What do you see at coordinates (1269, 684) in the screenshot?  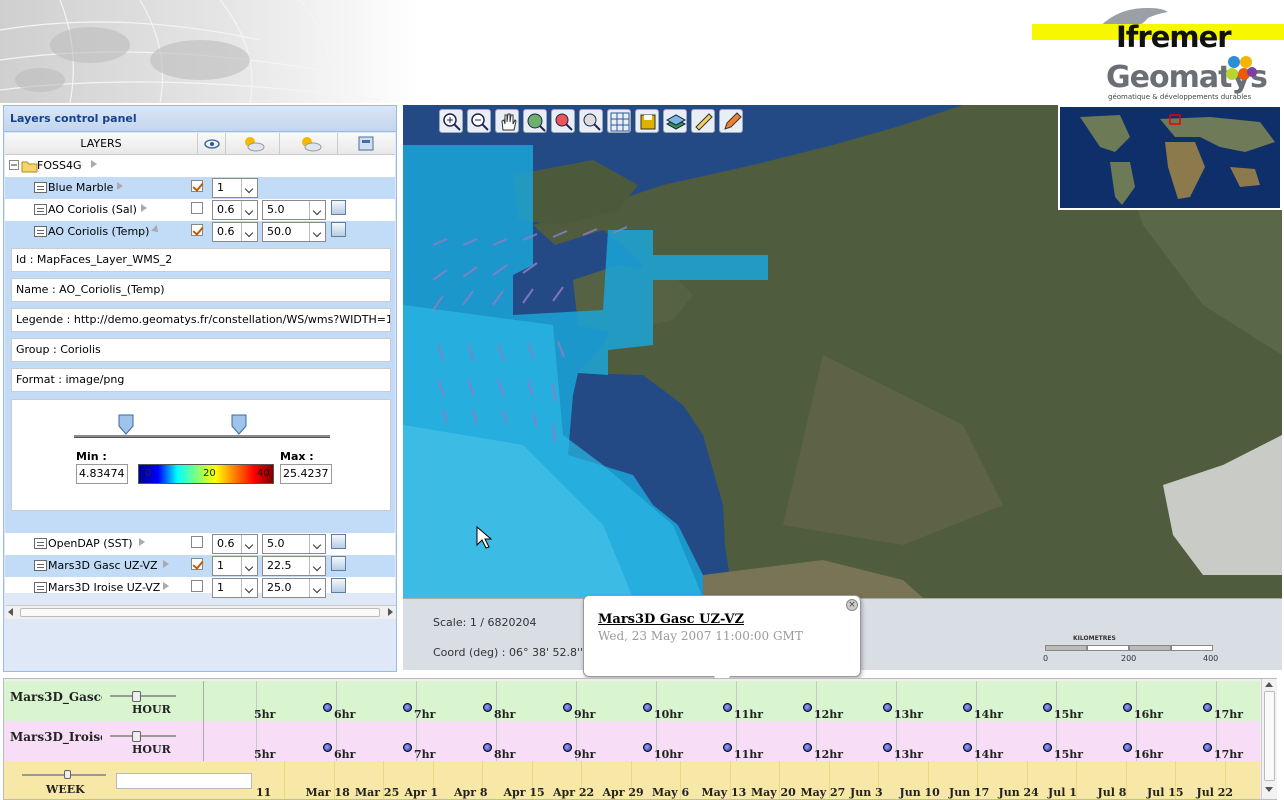 I see `scroll-up-arrow` at bounding box center [1269, 684].